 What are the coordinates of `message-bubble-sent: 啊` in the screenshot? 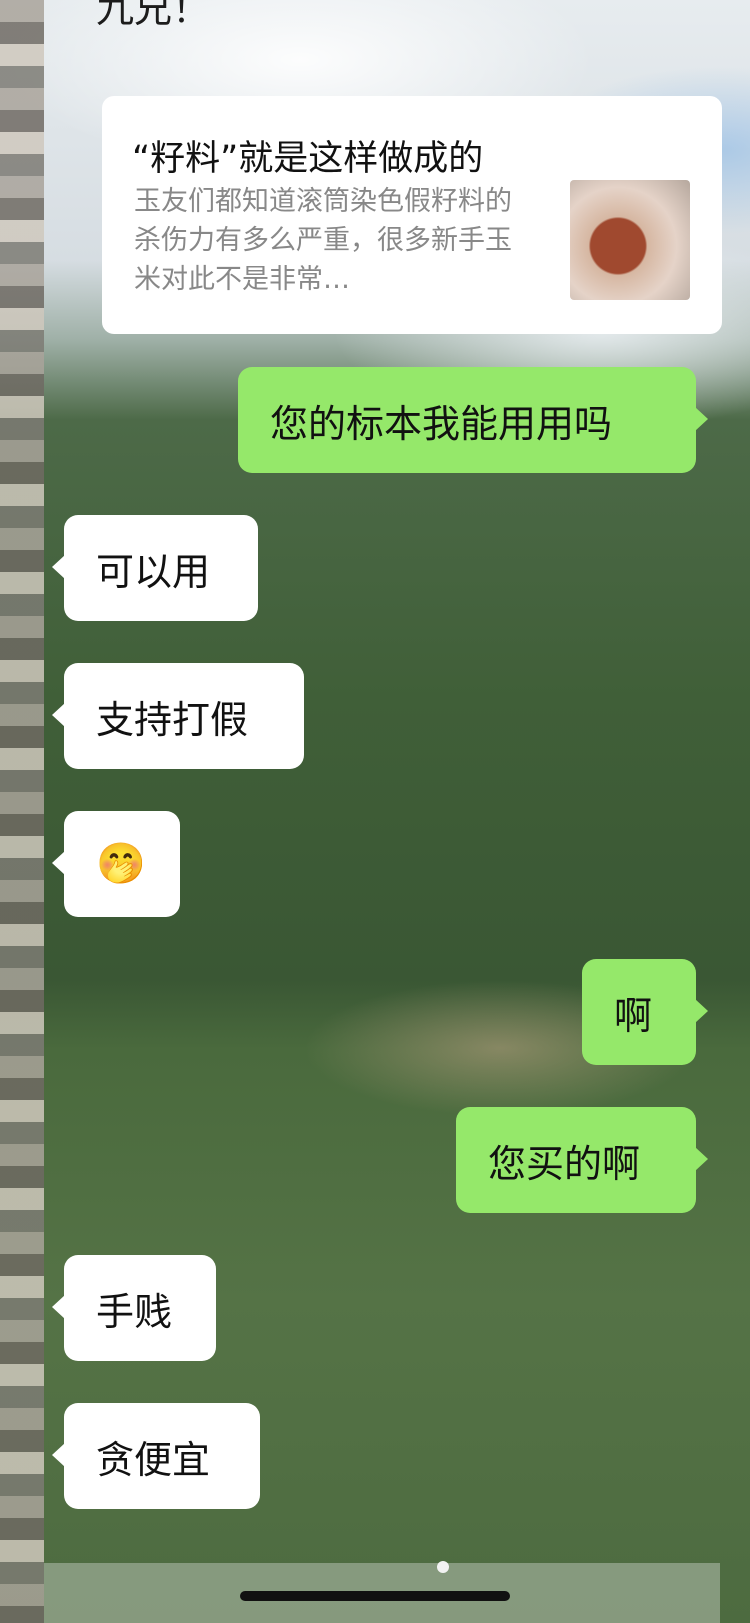 It's located at (645, 1012).